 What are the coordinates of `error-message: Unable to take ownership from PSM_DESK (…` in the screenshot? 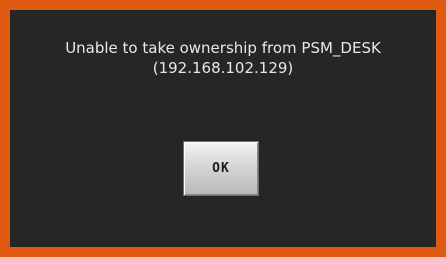 It's located at (223, 58).